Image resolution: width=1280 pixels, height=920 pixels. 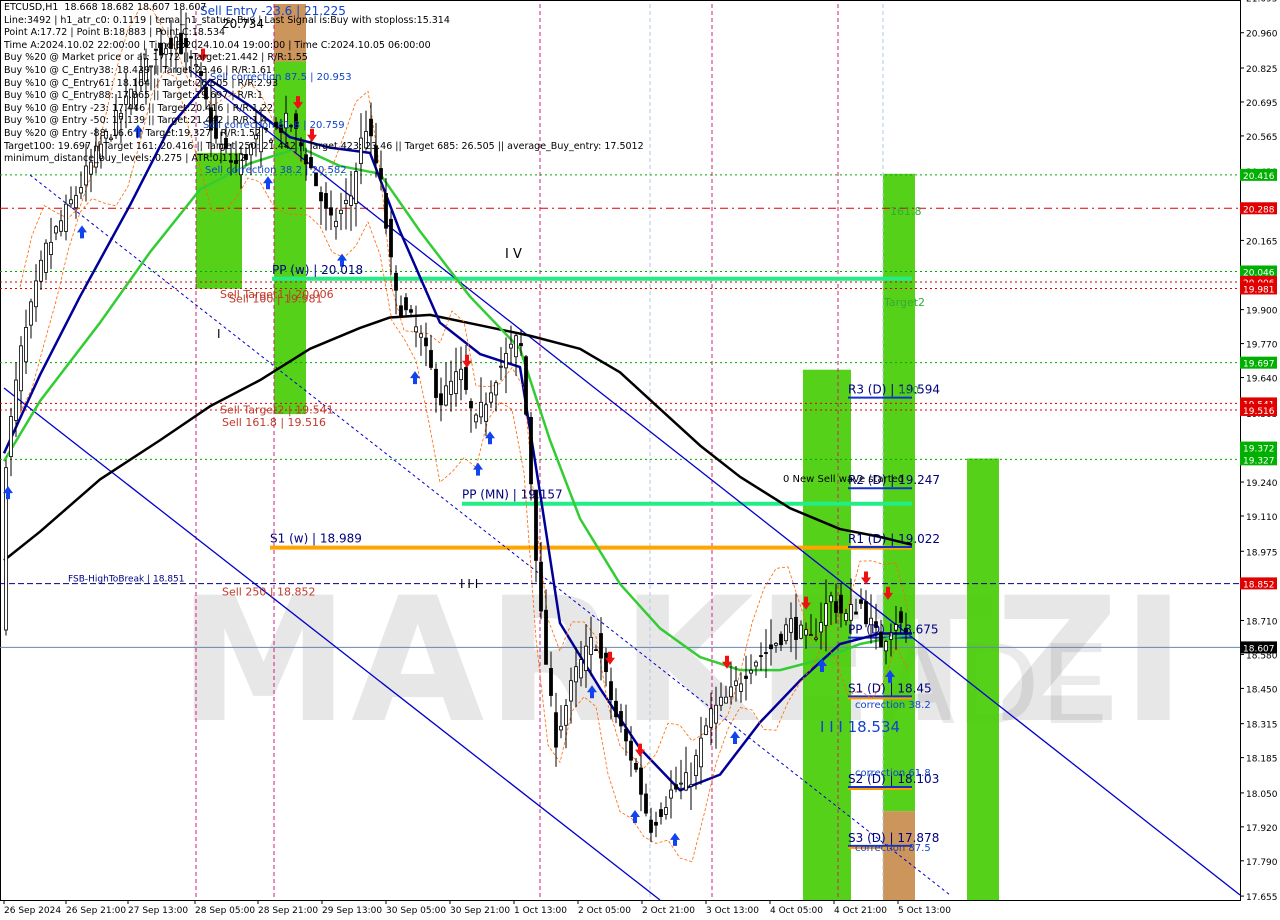 I want to click on level-label: S1 (w) | 18.989, so click(x=316, y=539).